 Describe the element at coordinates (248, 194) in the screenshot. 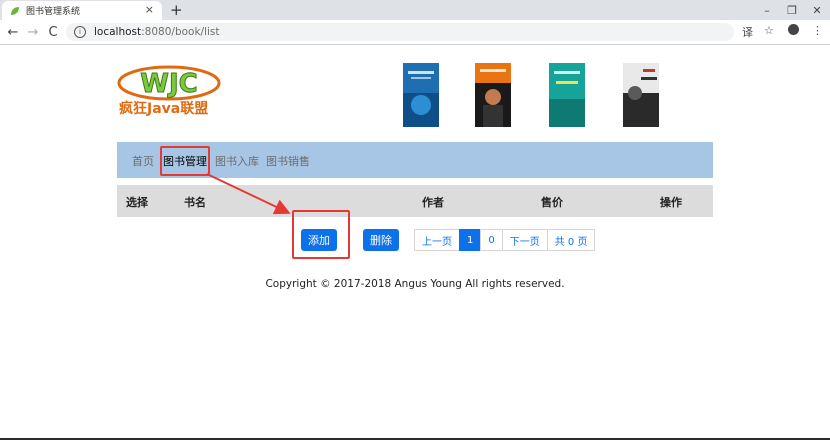

I see `annotation-arrow-icon` at that location.